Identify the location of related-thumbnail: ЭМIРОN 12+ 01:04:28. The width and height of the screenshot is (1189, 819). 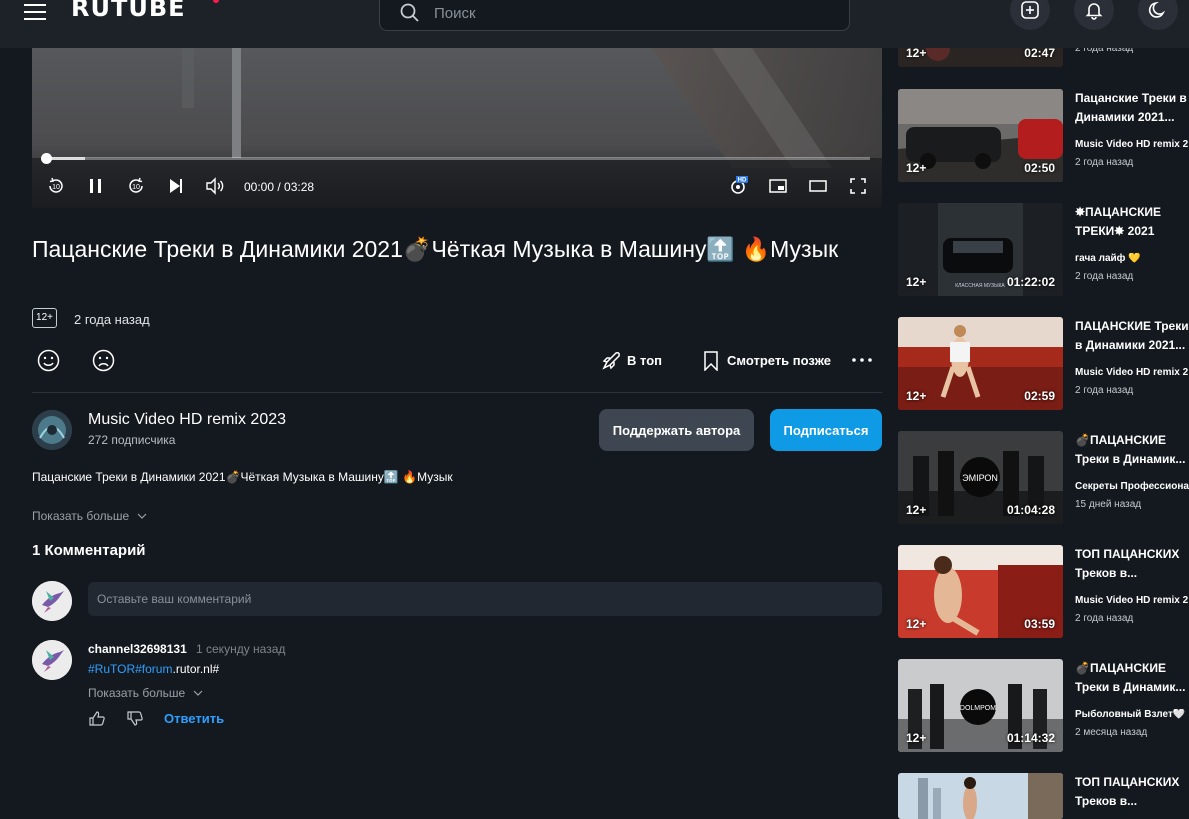
(980, 477).